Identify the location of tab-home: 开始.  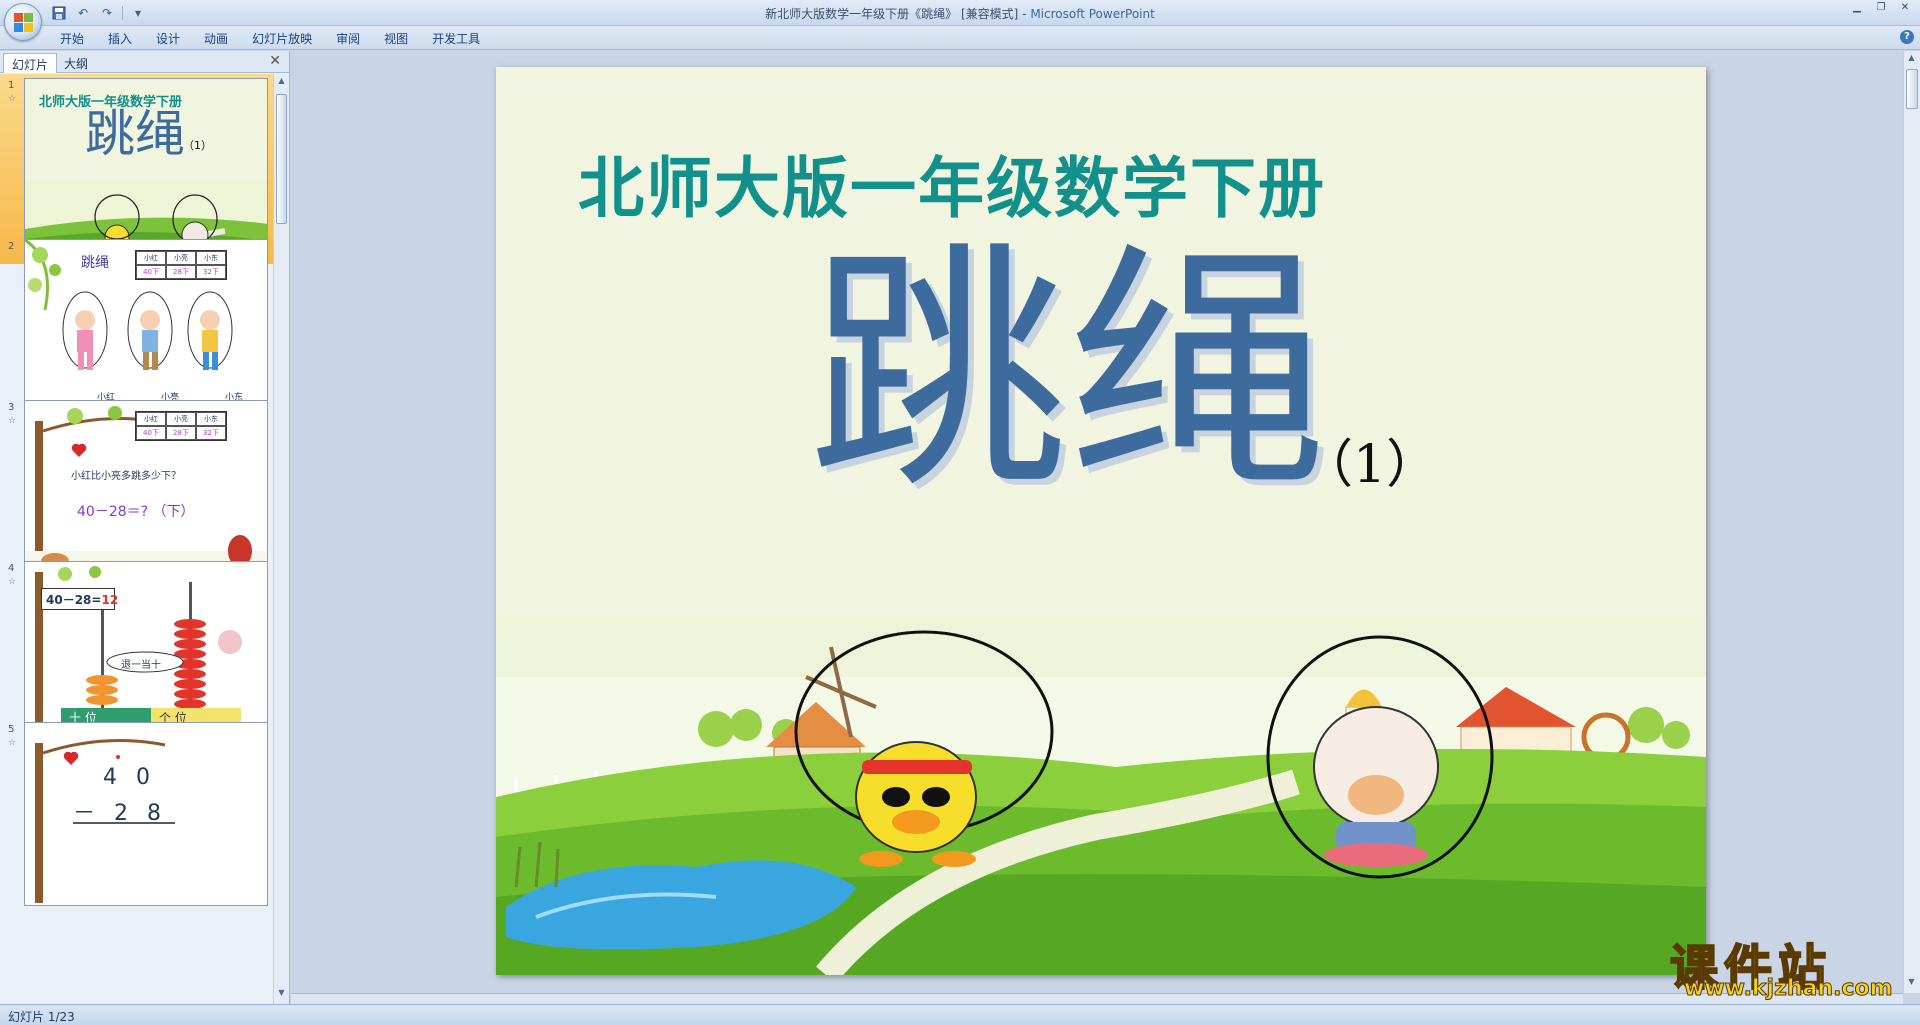
(72, 39).